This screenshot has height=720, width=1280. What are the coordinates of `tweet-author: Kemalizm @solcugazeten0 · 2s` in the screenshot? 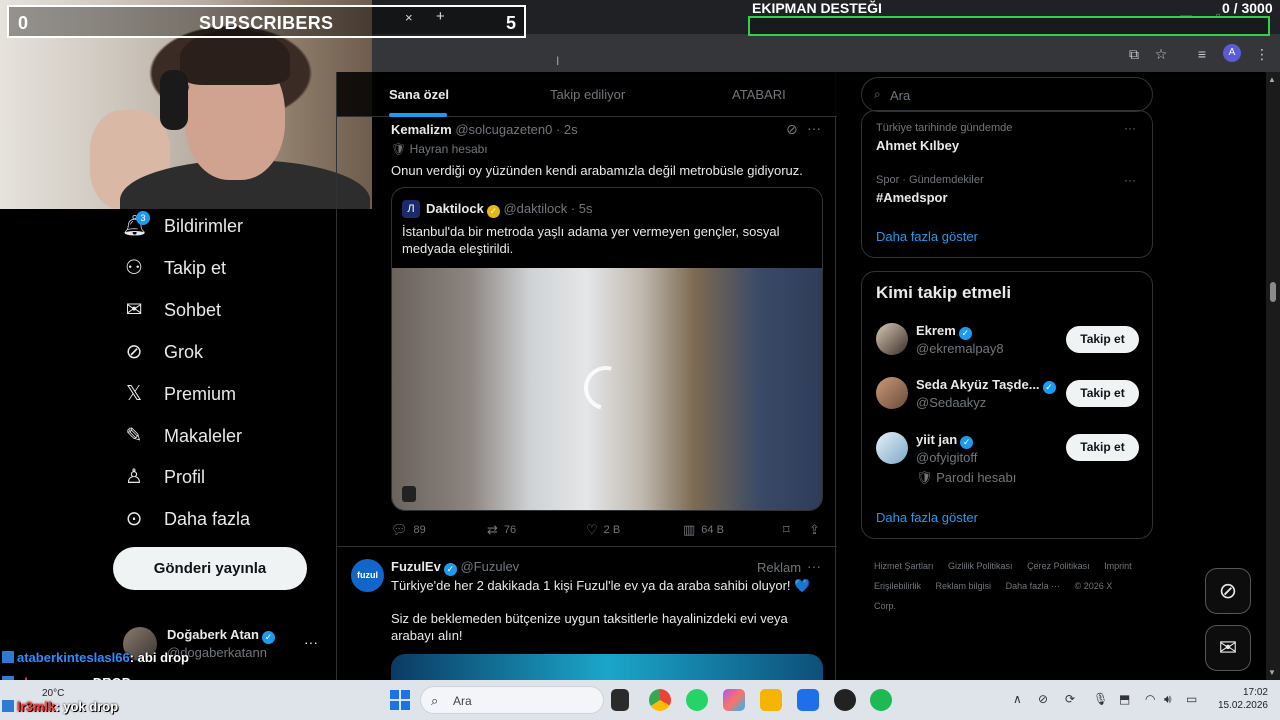 It's located at (484, 129).